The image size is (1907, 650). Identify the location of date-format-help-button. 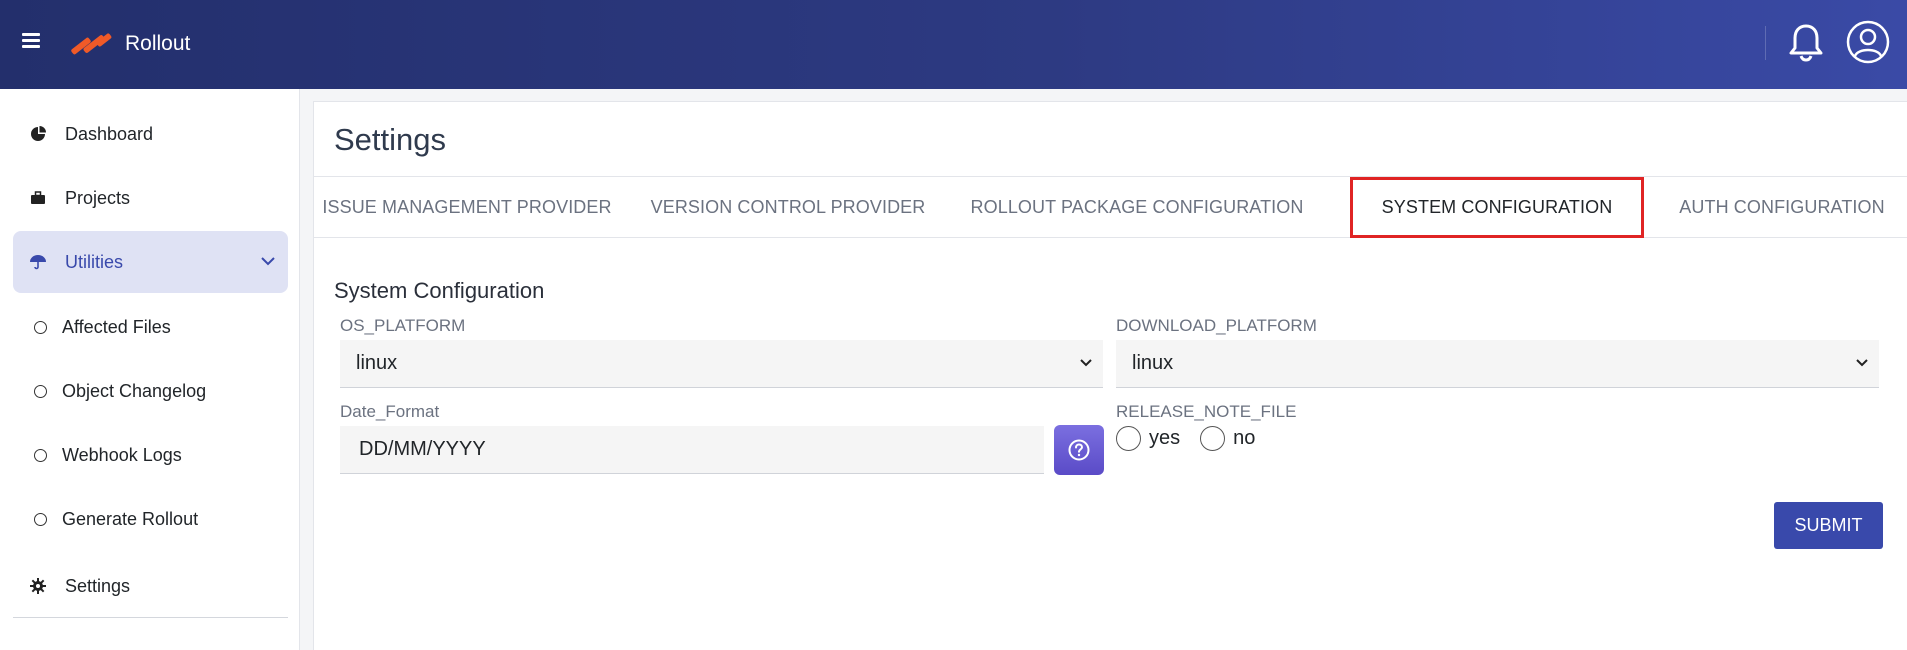
(1079, 450).